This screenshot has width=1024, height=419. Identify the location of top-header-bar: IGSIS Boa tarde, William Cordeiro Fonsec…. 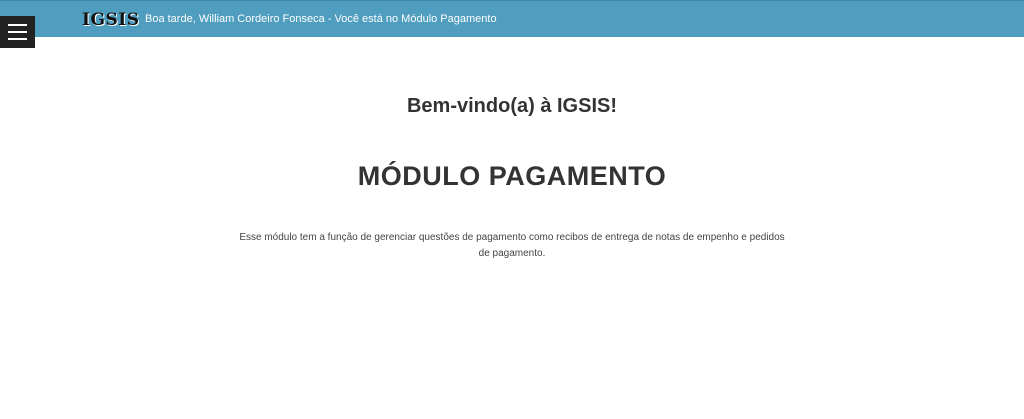
(512, 18).